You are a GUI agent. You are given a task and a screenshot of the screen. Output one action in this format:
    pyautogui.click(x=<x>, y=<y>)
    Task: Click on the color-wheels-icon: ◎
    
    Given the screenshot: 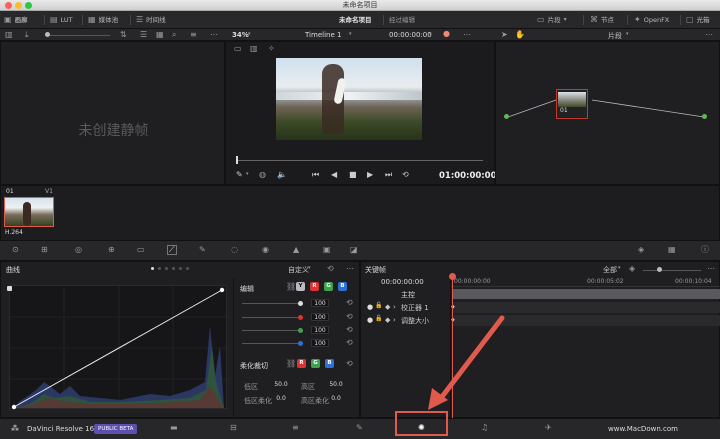 What is the action you would take?
    pyautogui.click(x=78, y=250)
    